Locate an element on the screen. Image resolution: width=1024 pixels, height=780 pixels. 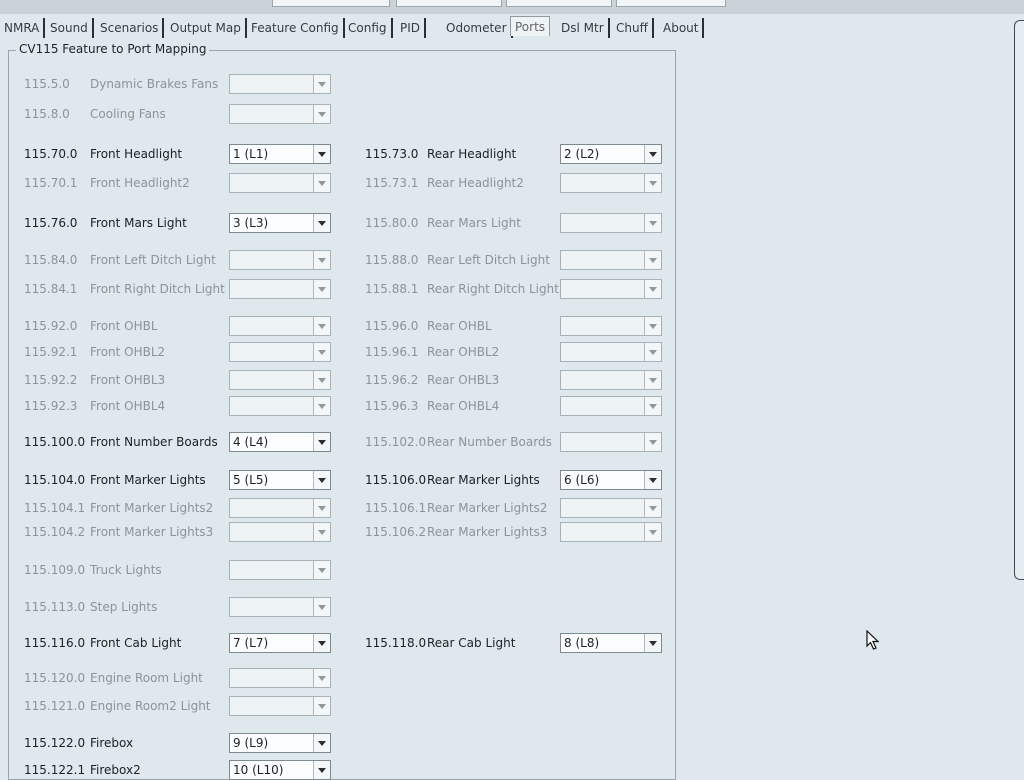
feature-cv-id: 115.92.2 is located at coordinates (51, 380).